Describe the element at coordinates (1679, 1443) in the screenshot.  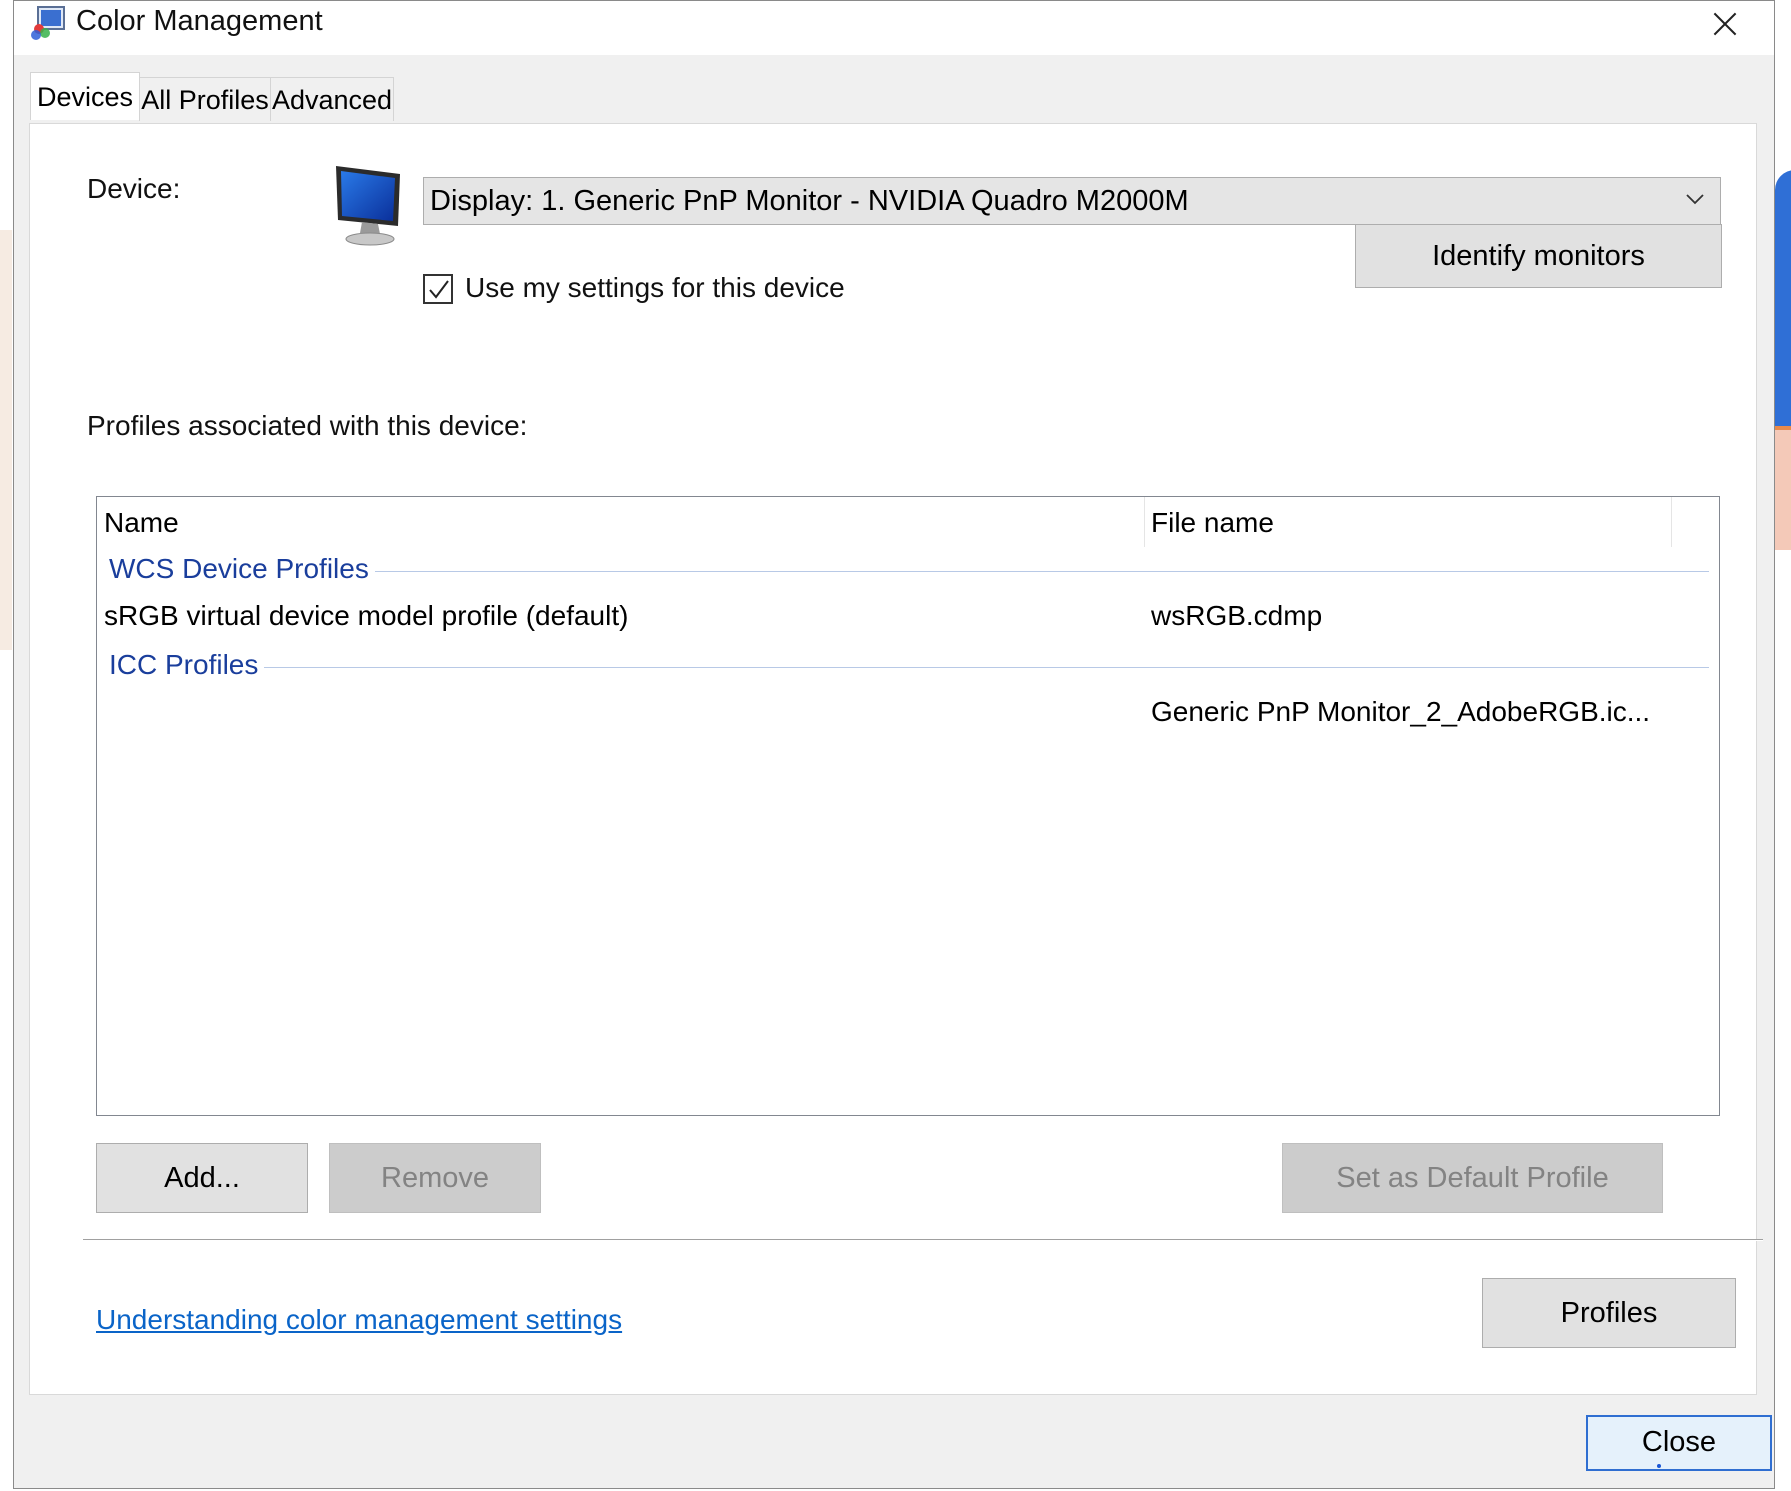
I see `close-button: Close` at that location.